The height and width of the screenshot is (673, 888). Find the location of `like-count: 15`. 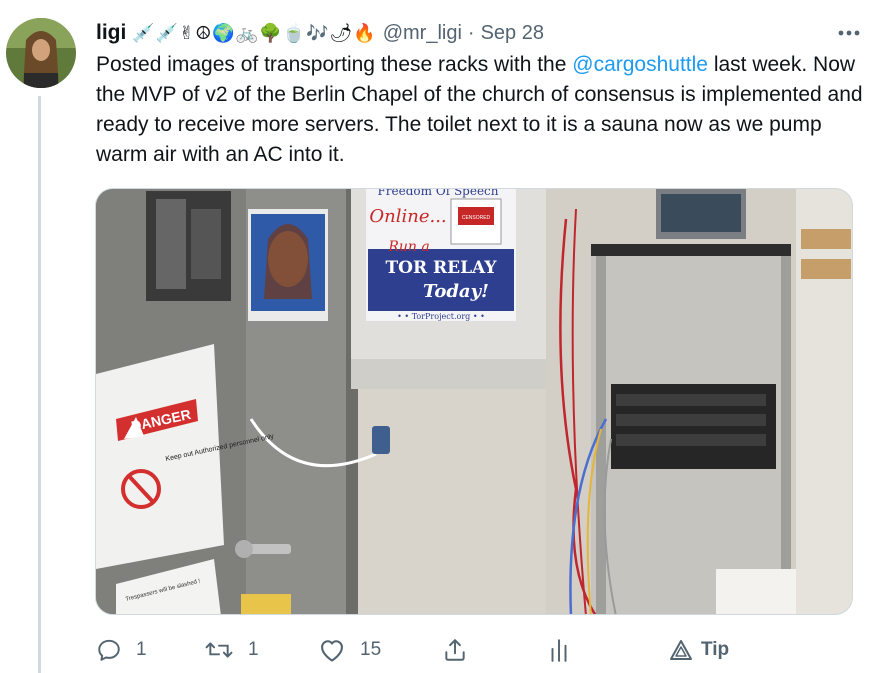

like-count: 15 is located at coordinates (371, 649).